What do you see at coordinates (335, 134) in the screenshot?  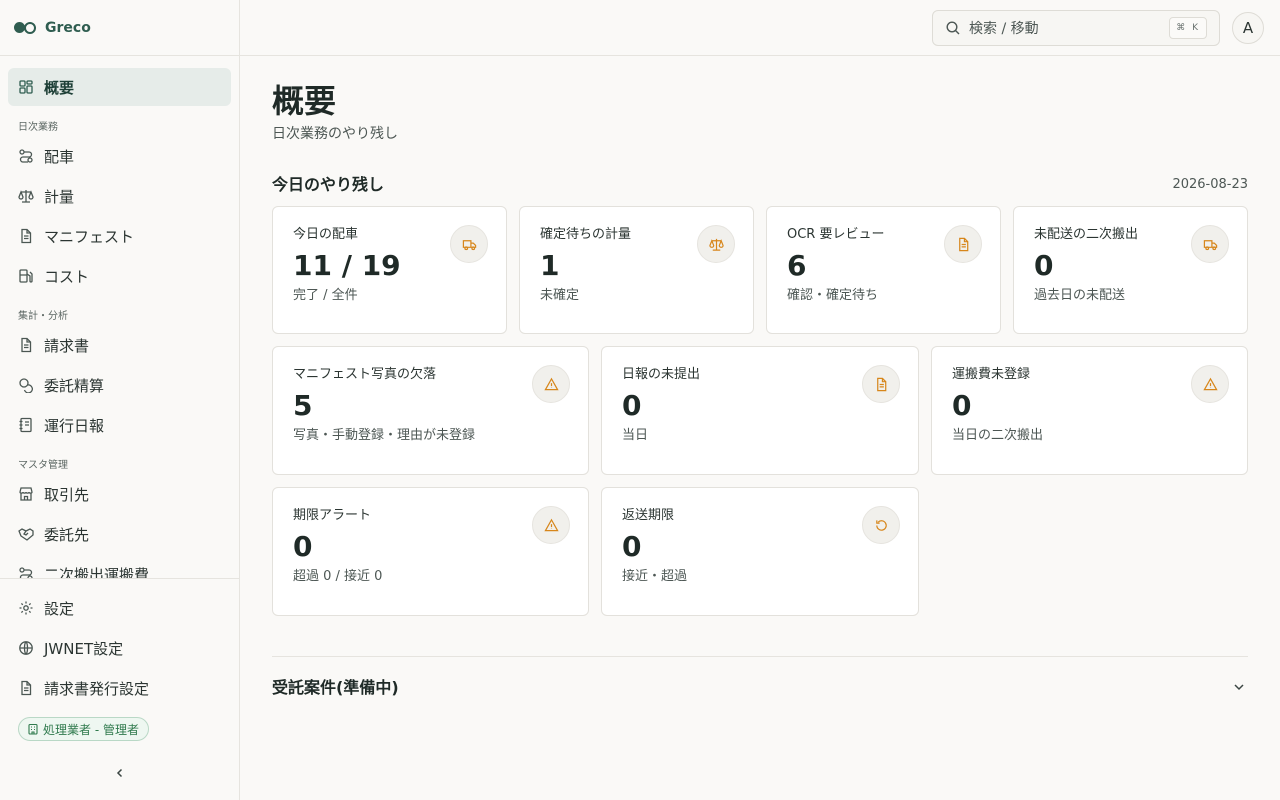 I see `page-subtitle: 日次業務のやり残し` at bounding box center [335, 134].